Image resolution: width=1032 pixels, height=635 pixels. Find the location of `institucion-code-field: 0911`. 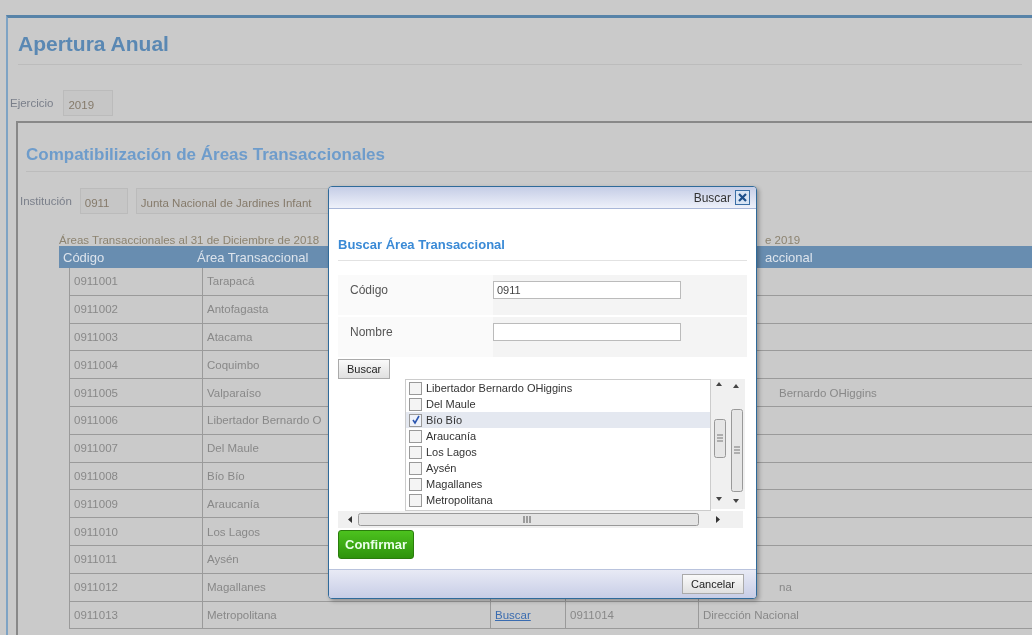

institucion-code-field: 0911 is located at coordinates (103, 201).